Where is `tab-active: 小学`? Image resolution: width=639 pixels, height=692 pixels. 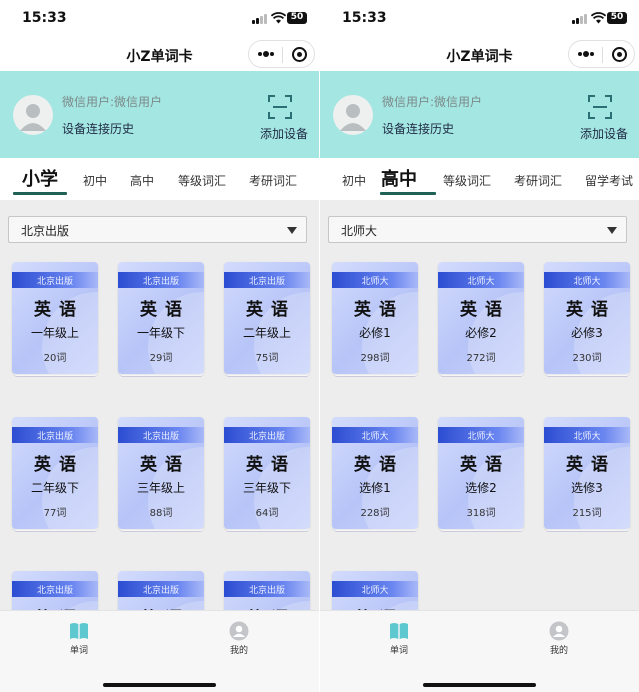 tab-active: 小学 is located at coordinates (40, 178).